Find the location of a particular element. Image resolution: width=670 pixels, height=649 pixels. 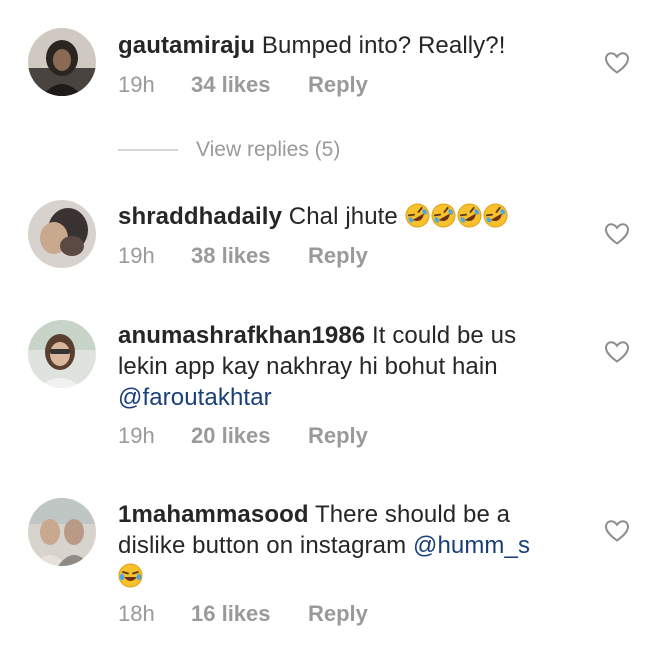

comment-username: shraddhadaily is located at coordinates (200, 216).